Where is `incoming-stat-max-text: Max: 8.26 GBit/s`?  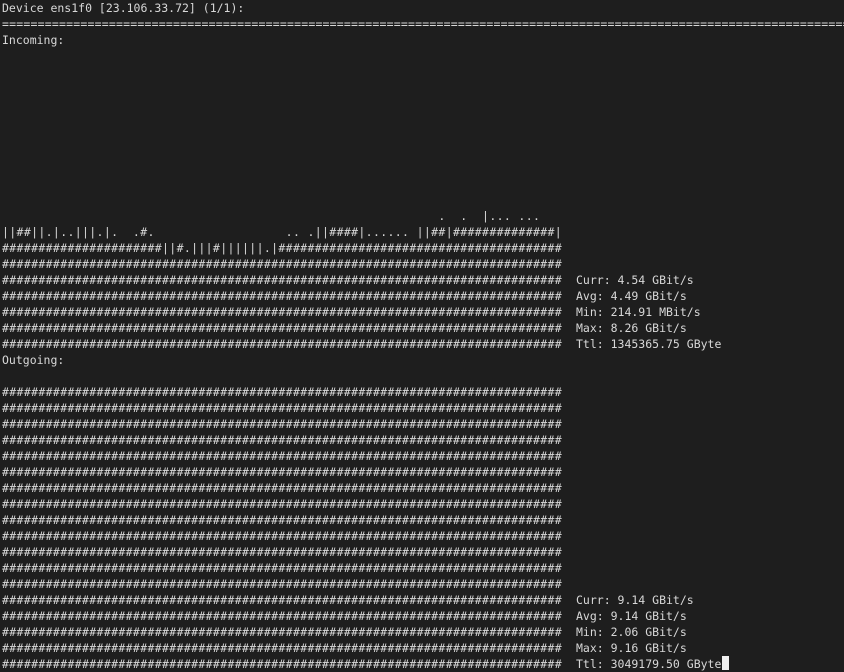
incoming-stat-max-text: Max: 8.26 GBit/s is located at coordinates (631, 328).